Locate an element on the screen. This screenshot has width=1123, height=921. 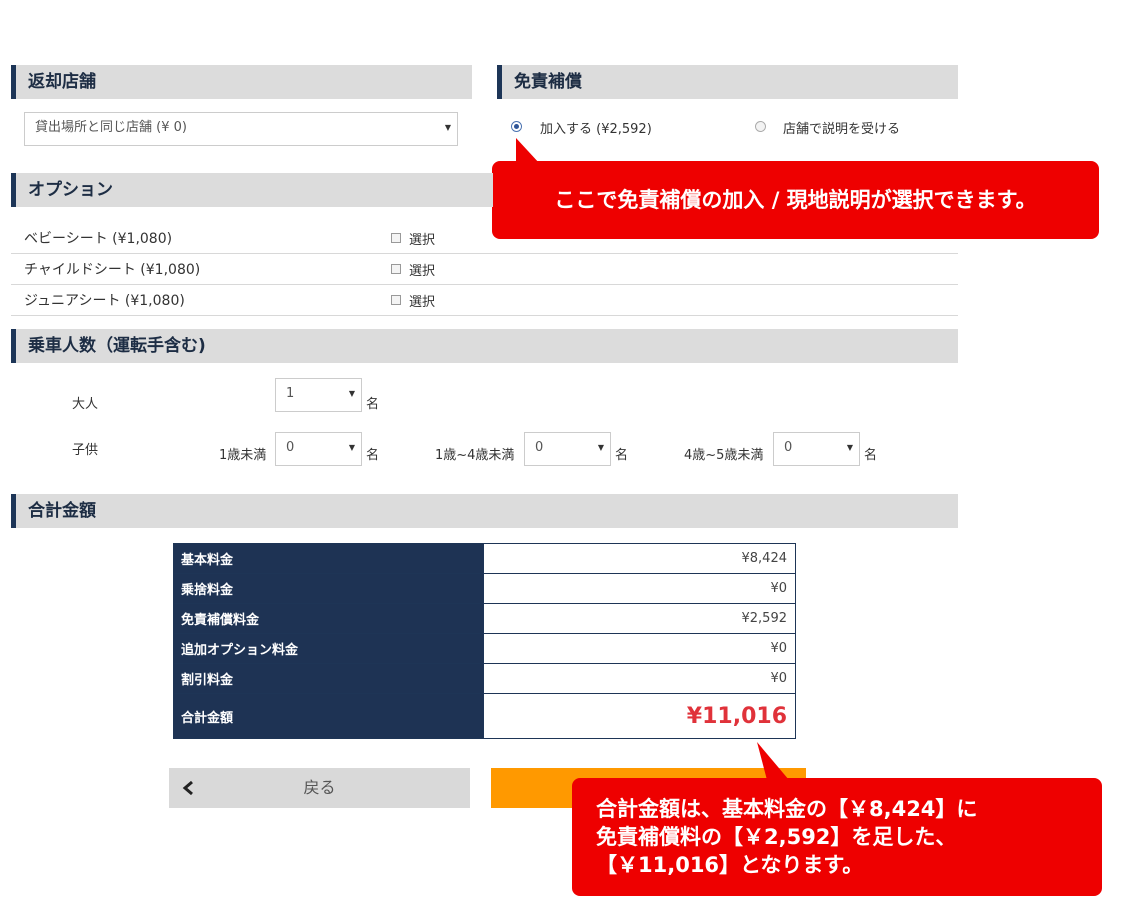
passengers-header: 乗車人数（運転手含む) is located at coordinates (484, 346).